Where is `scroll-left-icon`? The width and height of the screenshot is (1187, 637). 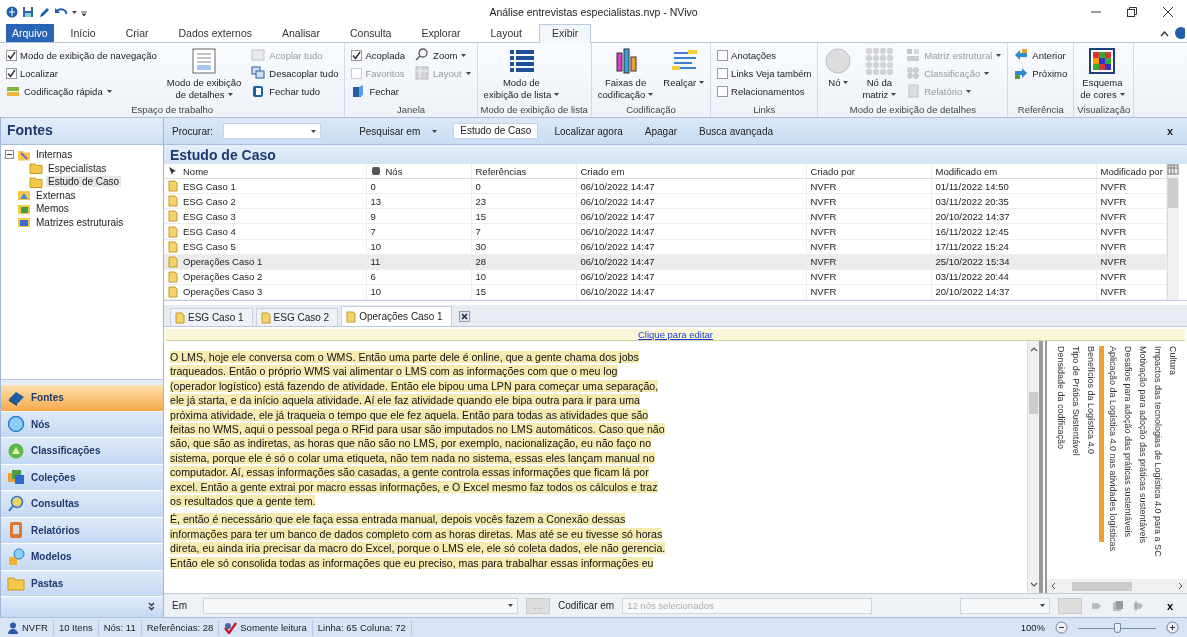 scroll-left-icon is located at coordinates (1053, 586).